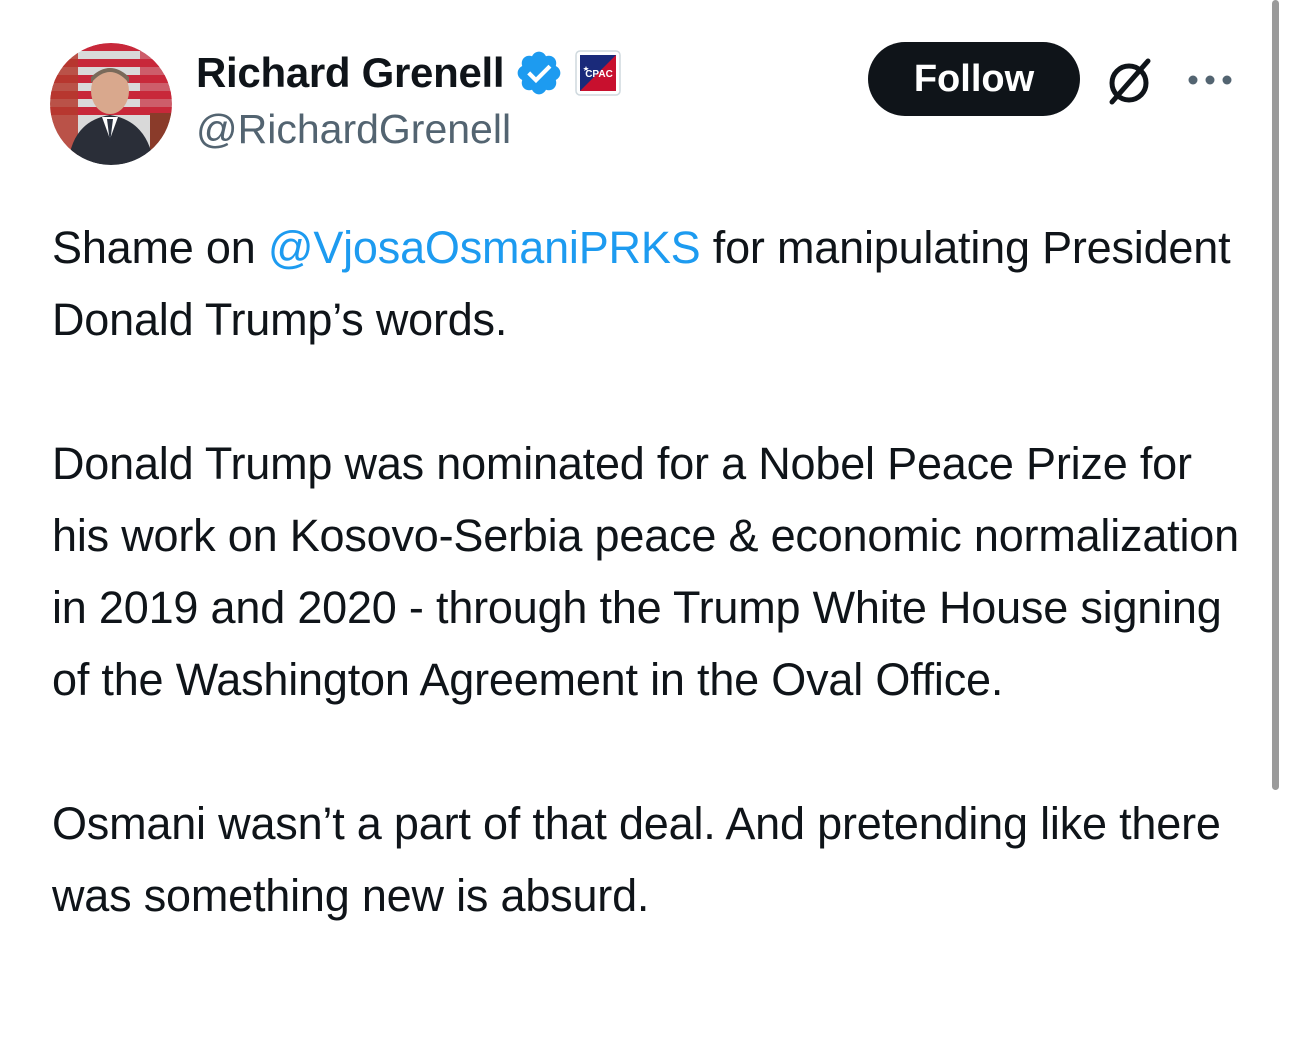 The height and width of the screenshot is (1038, 1290). I want to click on more-options-icon, so click(1210, 80).